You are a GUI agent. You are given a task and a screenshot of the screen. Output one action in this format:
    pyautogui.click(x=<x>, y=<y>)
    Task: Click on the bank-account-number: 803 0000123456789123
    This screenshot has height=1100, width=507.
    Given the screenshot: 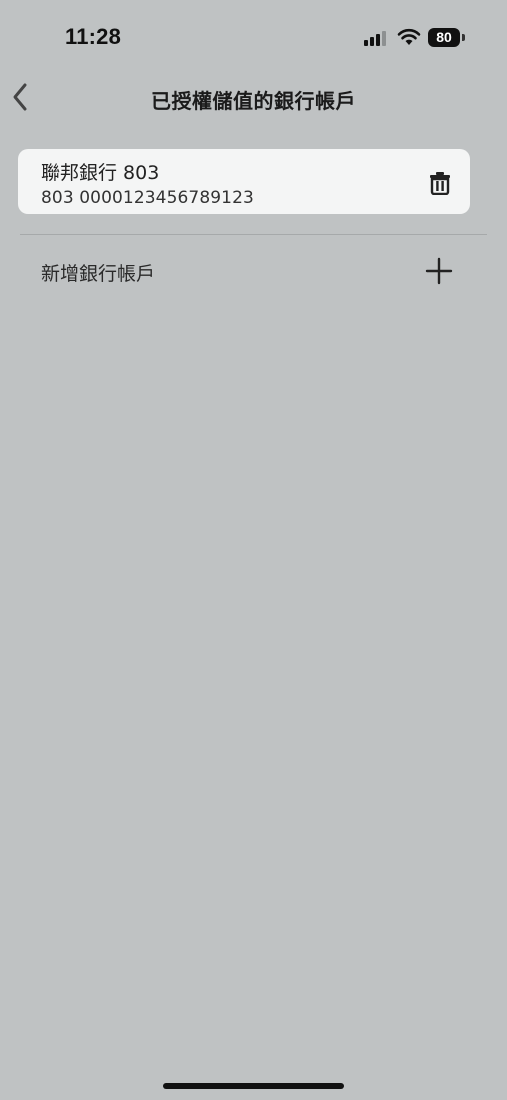 What is the action you would take?
    pyautogui.click(x=147, y=198)
    